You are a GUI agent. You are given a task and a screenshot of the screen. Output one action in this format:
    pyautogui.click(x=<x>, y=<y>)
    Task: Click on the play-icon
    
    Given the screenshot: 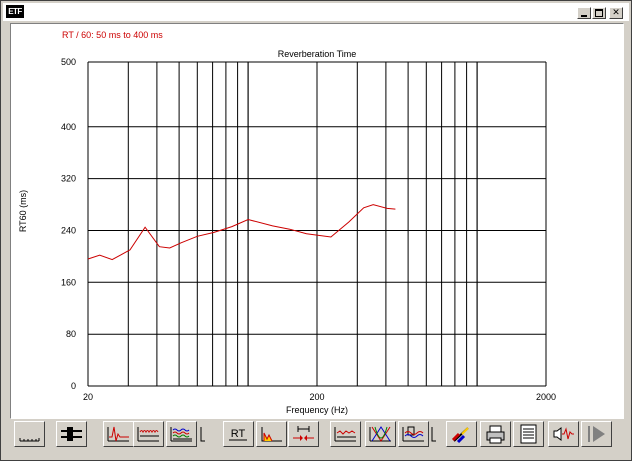 What is the action you would take?
    pyautogui.click(x=596, y=434)
    